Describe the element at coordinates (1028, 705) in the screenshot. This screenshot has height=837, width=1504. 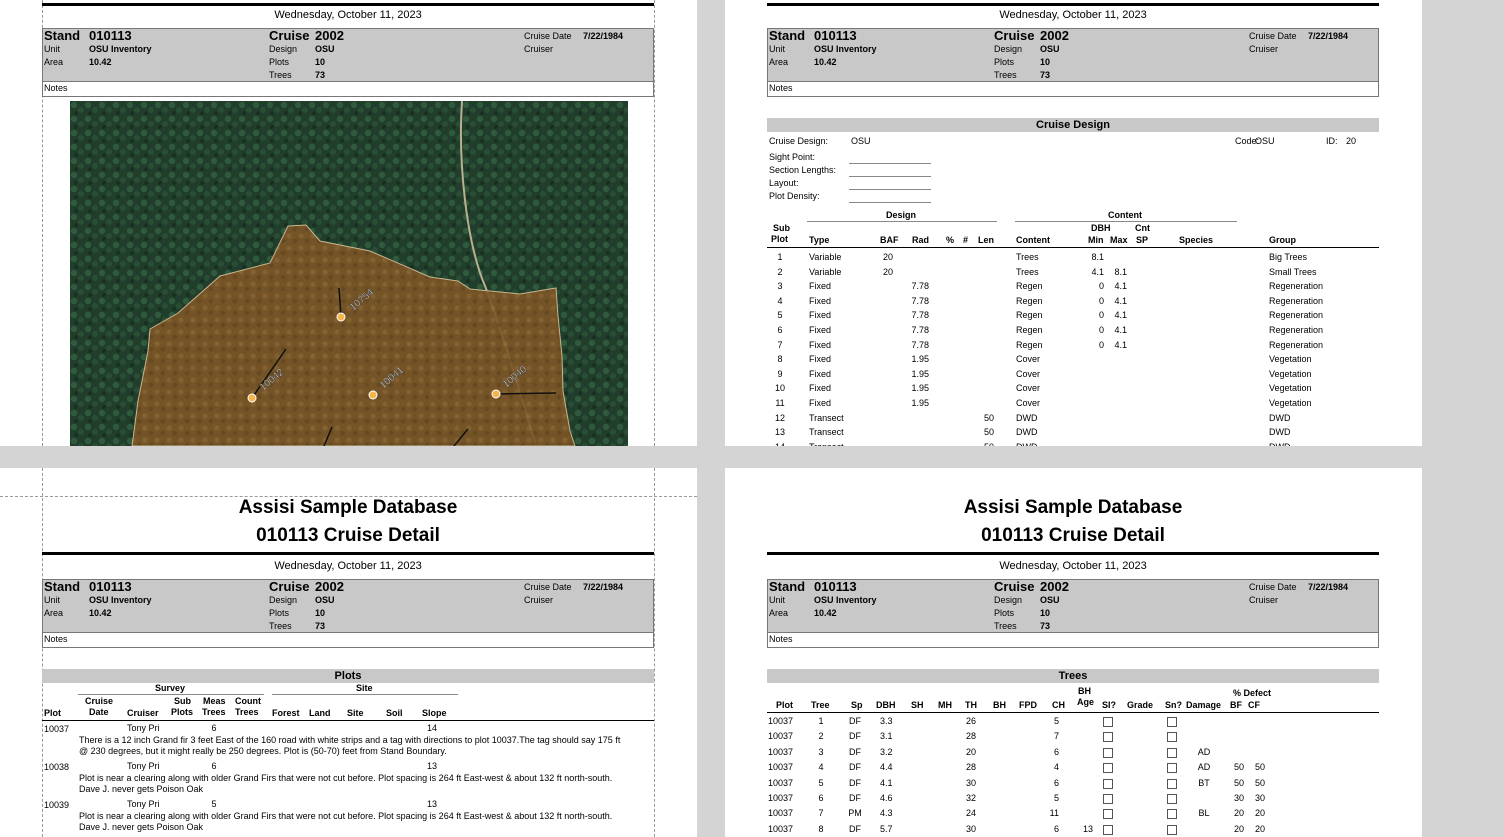
I see `col-header-fpd: FPD` at that location.